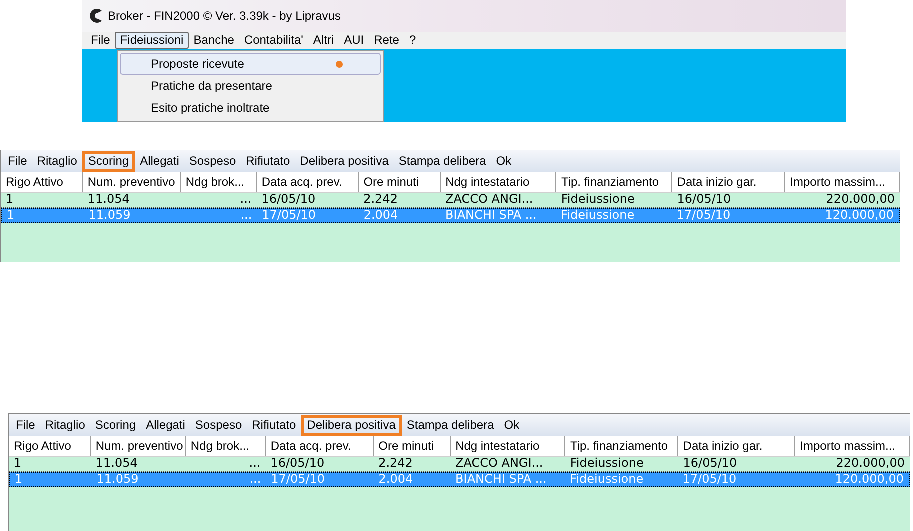  I want to click on dropdown-item: Pratiche da presentare, so click(250, 86).